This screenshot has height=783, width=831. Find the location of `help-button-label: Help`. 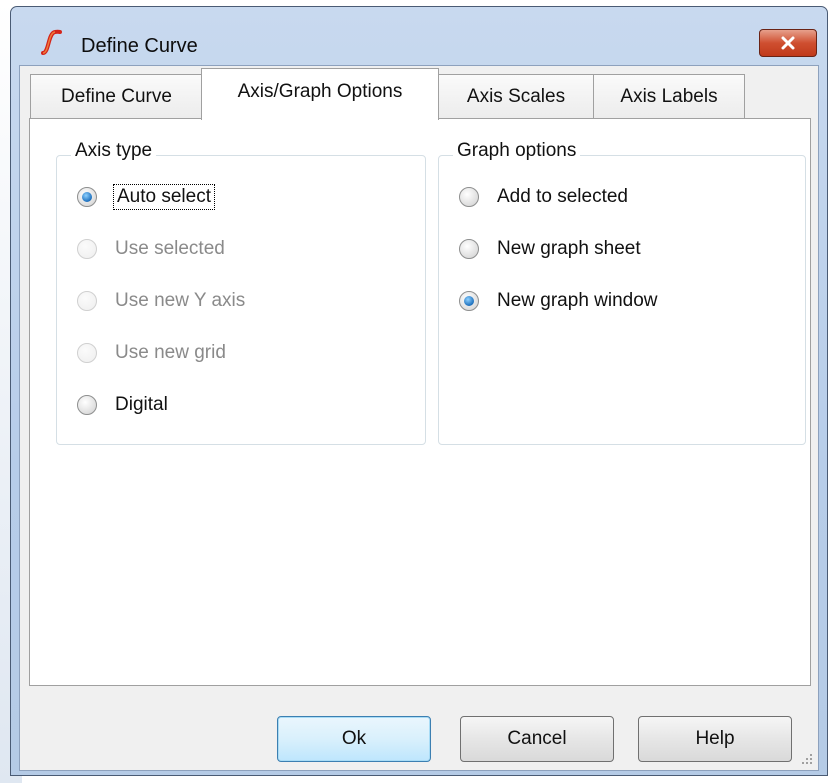

help-button-label: Help is located at coordinates (715, 738).